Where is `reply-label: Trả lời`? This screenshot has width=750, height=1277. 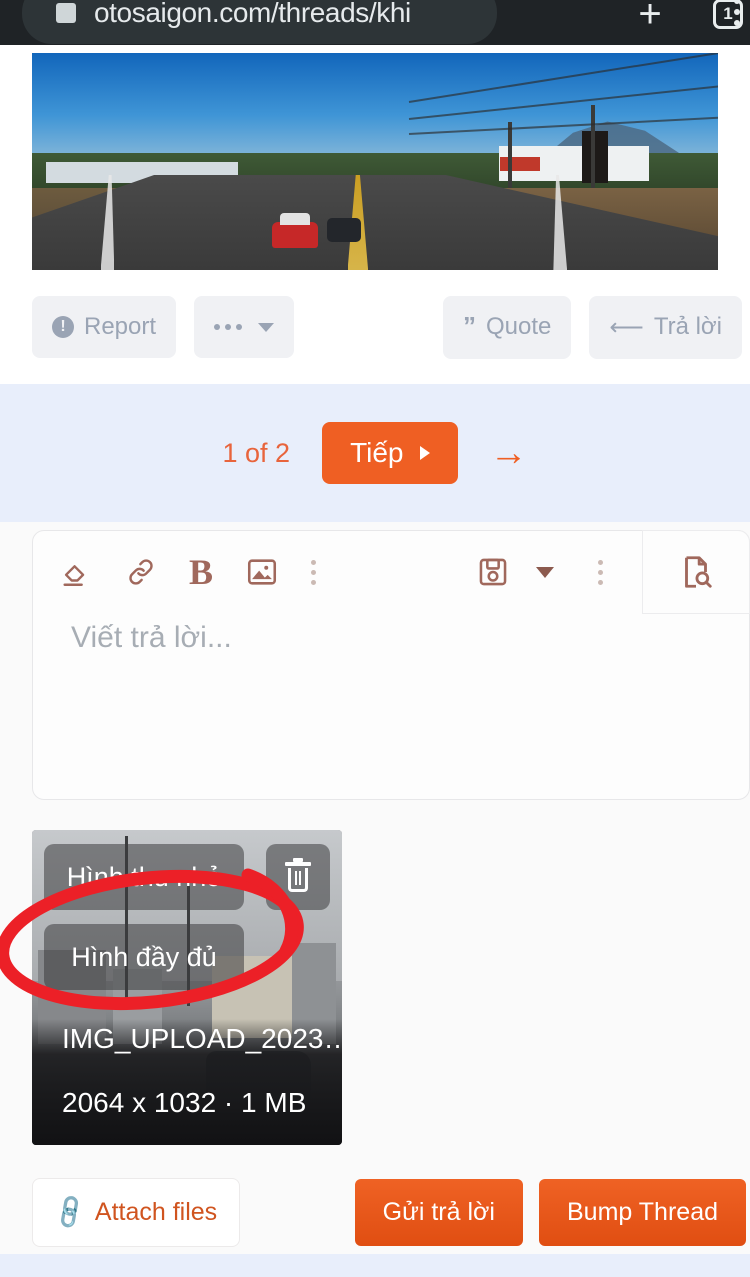
reply-label: Trả lời is located at coordinates (687, 326).